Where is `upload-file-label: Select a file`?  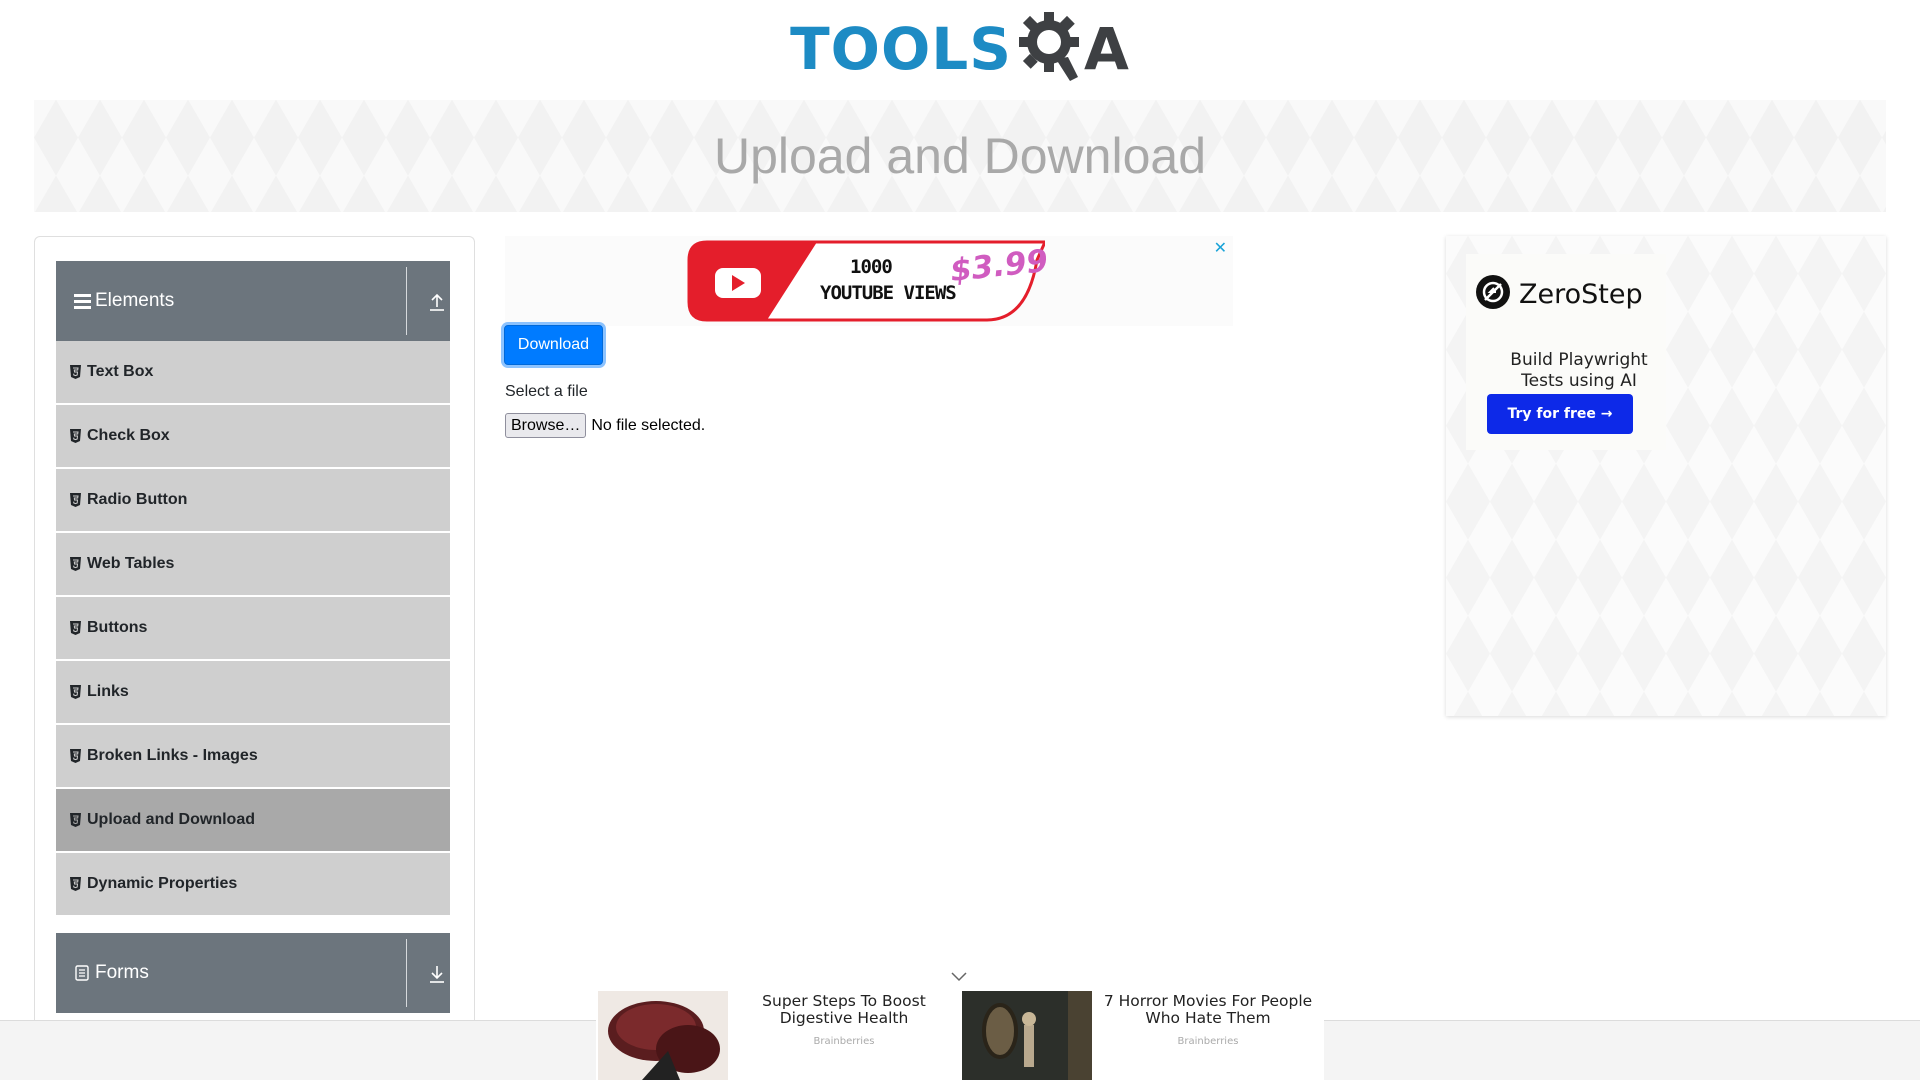 upload-file-label: Select a file is located at coordinates (546, 391).